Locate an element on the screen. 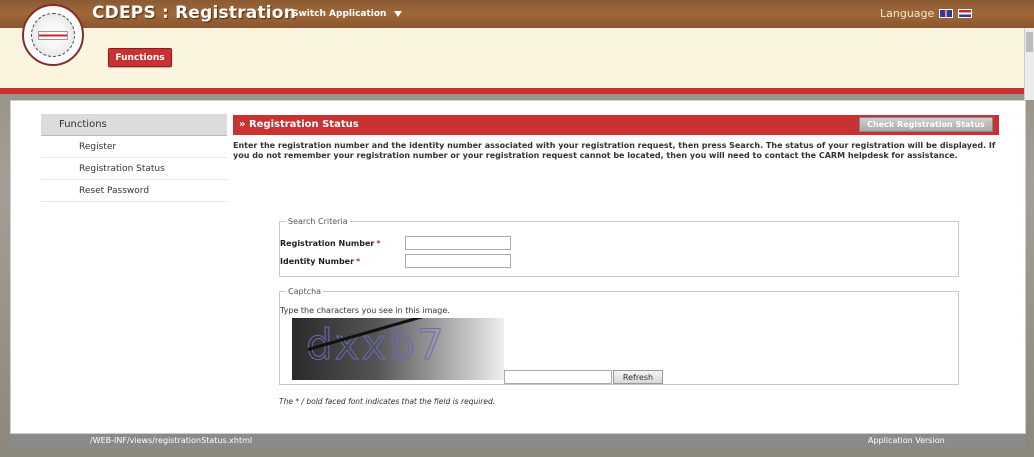 The width and height of the screenshot is (1034, 457). captcha-image: dxxb7 is located at coordinates (398, 349).